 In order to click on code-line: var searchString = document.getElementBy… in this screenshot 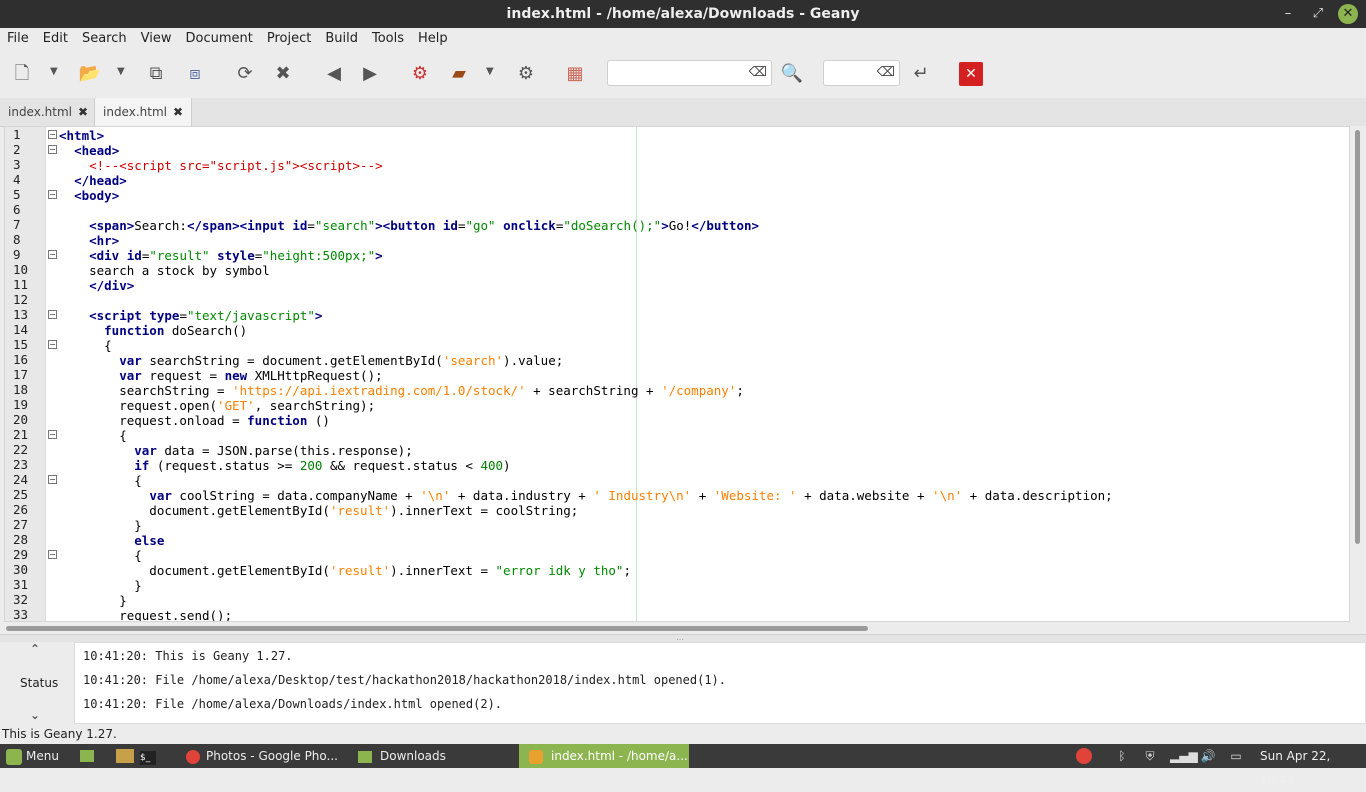, I will do `click(311, 360)`.